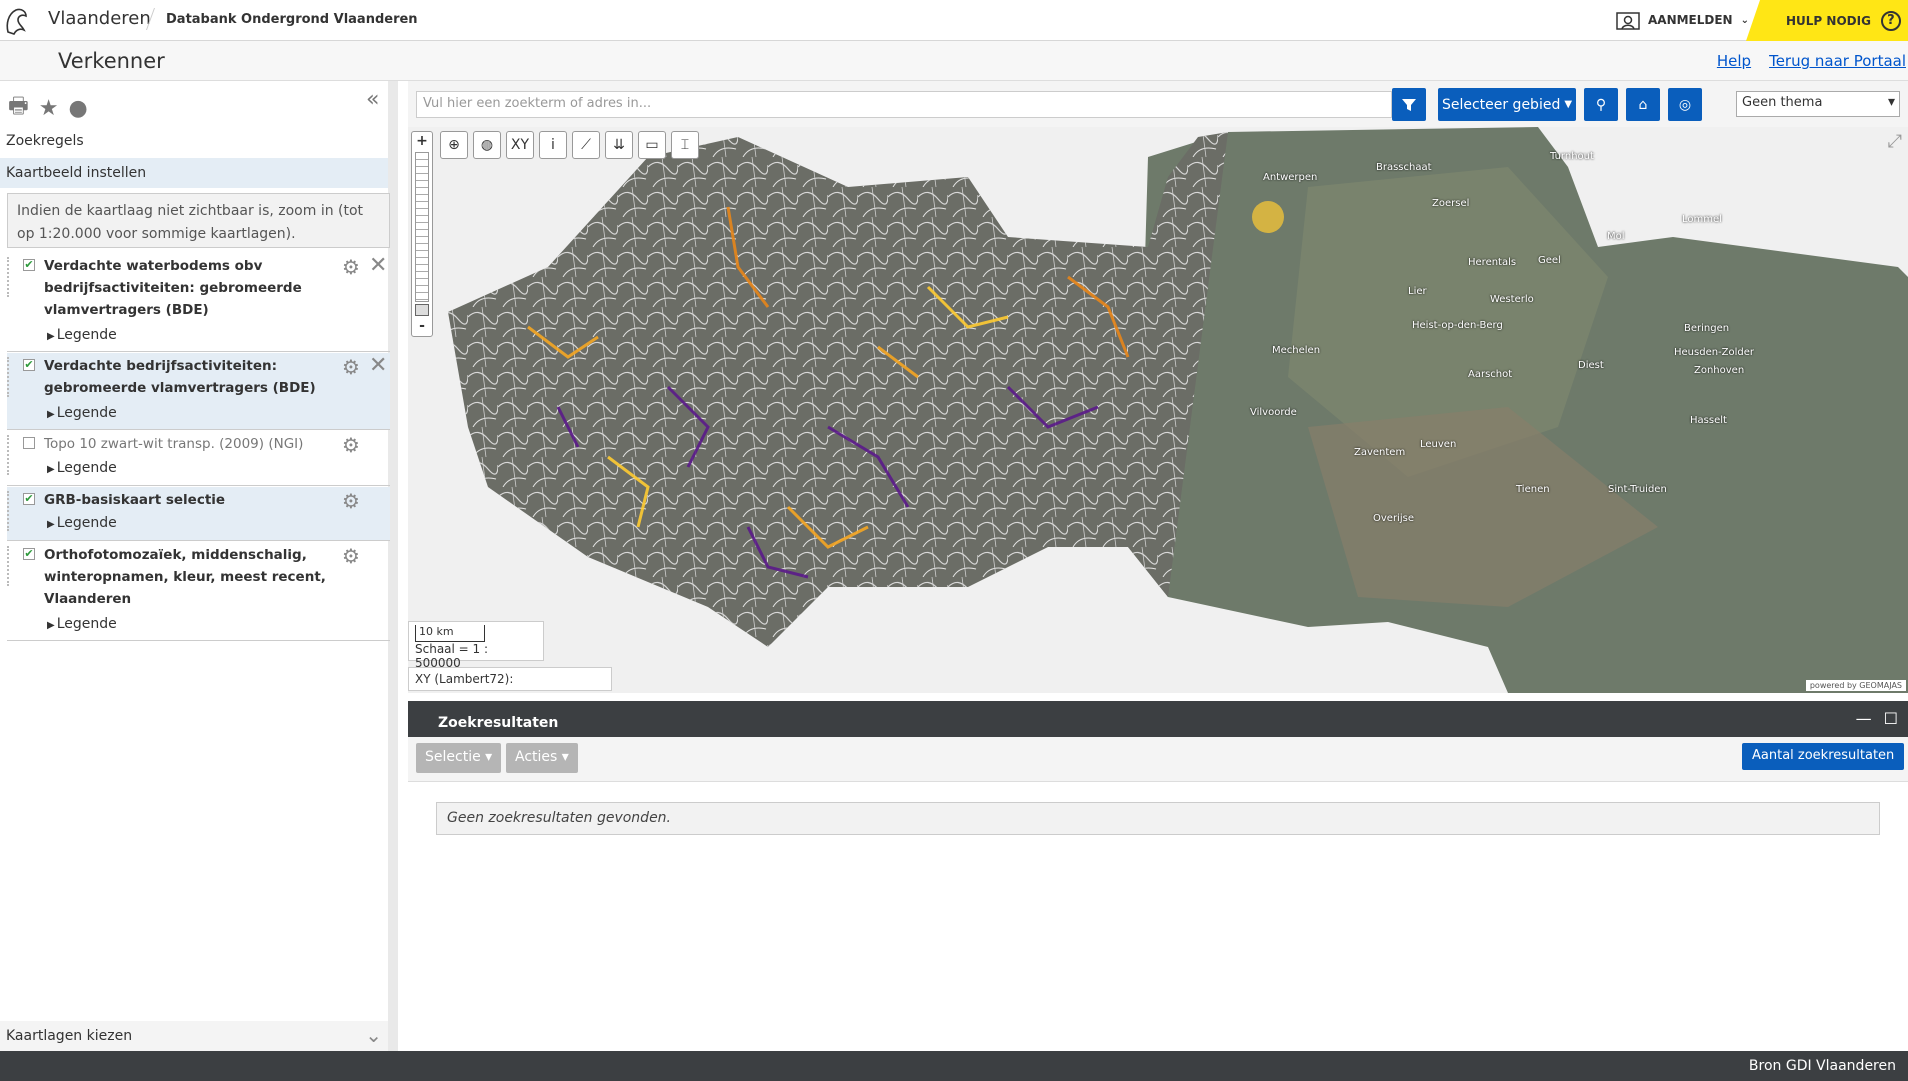 The height and width of the screenshot is (1081, 1908). I want to click on locate-person-button: ⚲, so click(1601, 104).